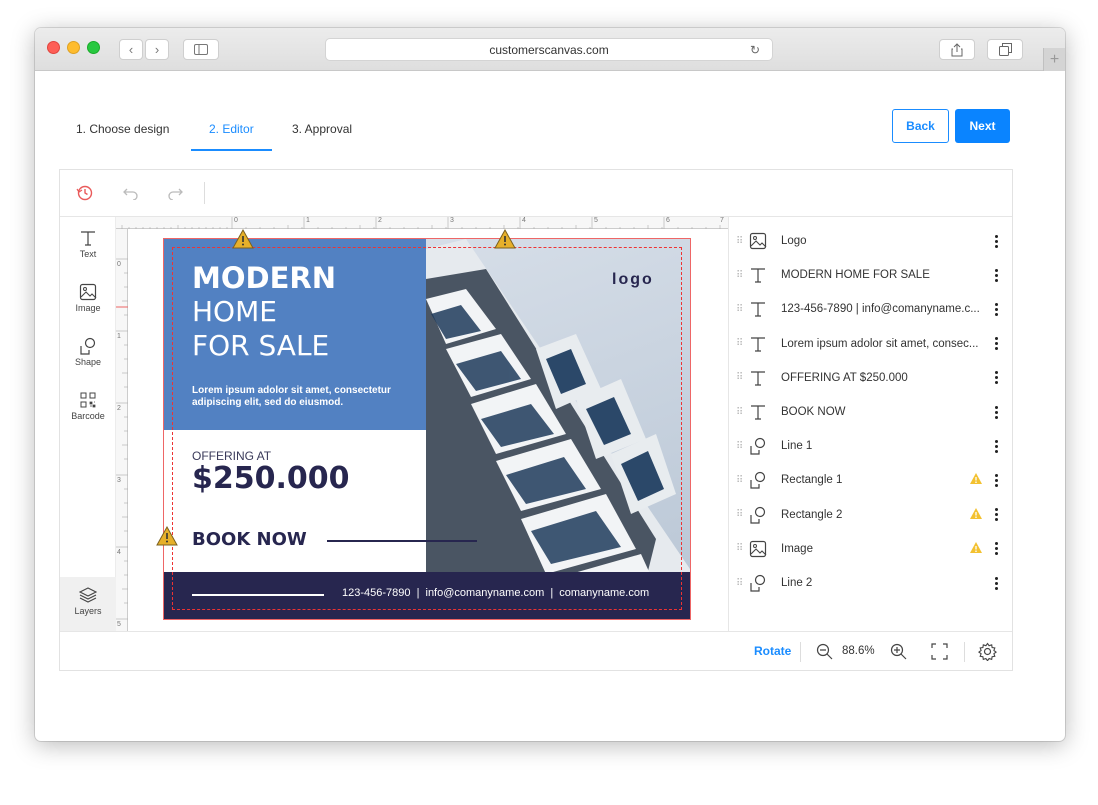 The width and height of the screenshot is (1098, 805). What do you see at coordinates (939, 651) in the screenshot?
I see `fit-screen-icon` at bounding box center [939, 651].